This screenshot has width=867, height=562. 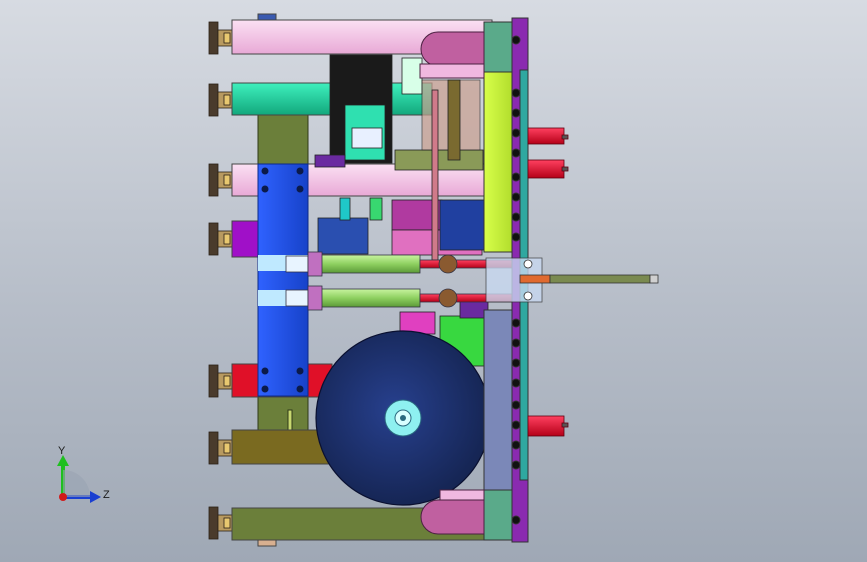 What do you see at coordinates (403, 281) in the screenshot?
I see `pneumatic-cylinders` at bounding box center [403, 281].